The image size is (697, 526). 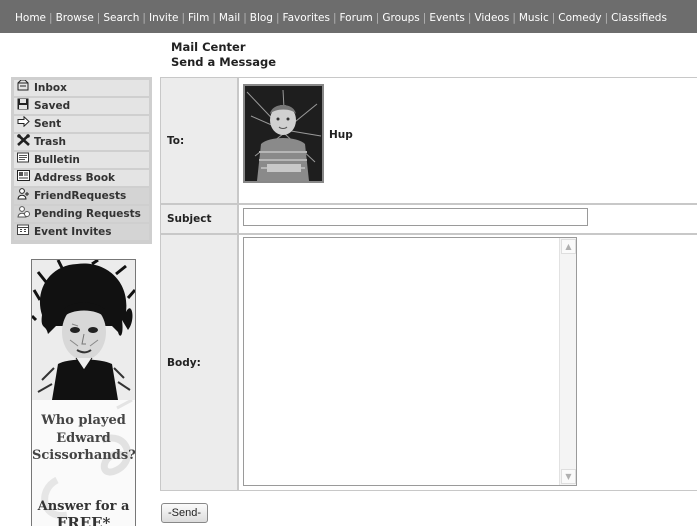 I want to click on sidebar-item-trash: Trash, so click(x=81, y=142).